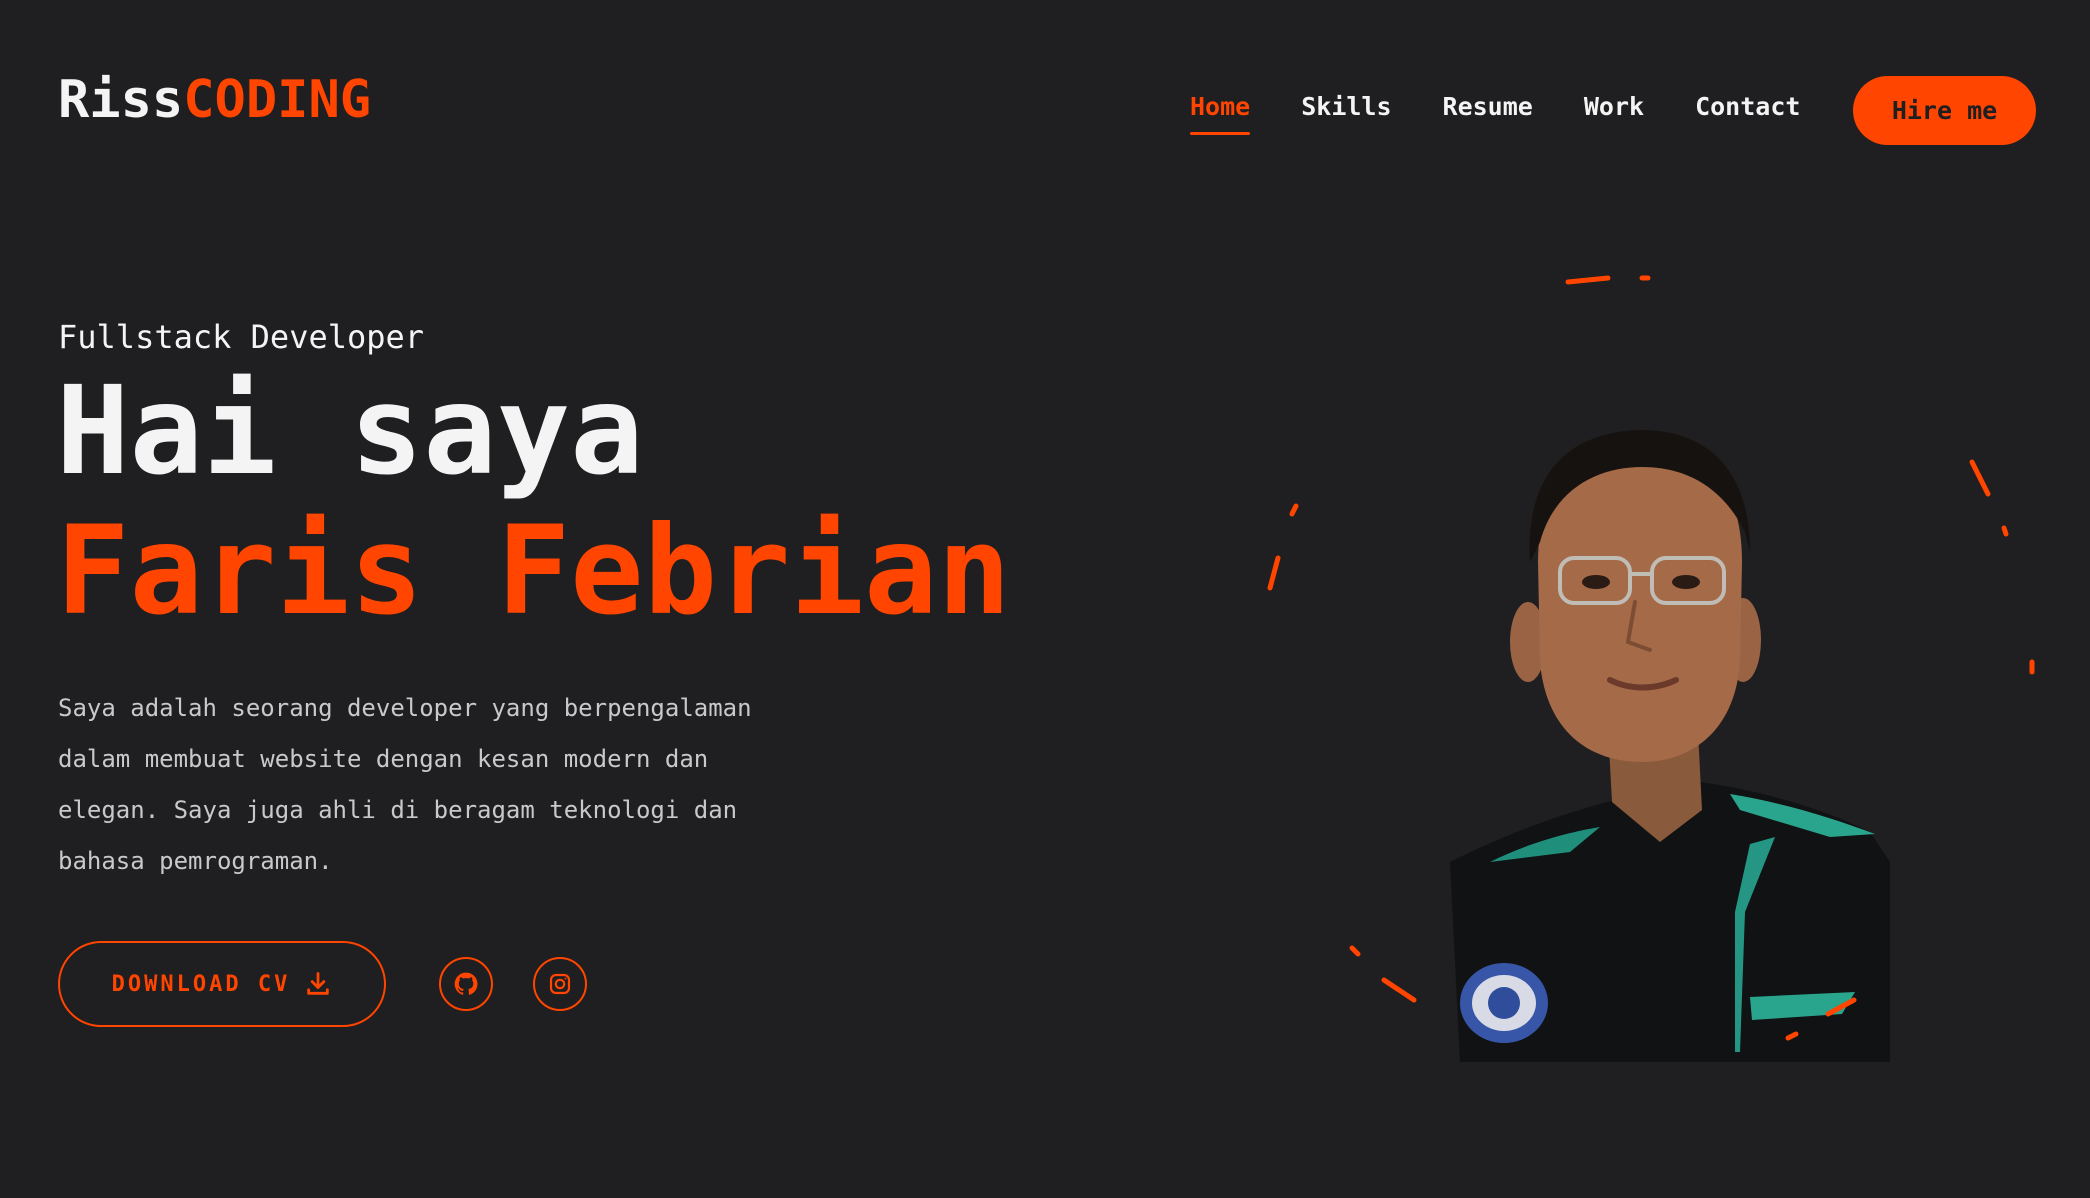 This screenshot has width=2090, height=1198. What do you see at coordinates (1220, 113) in the screenshot?
I see `nav-item-home: Home` at bounding box center [1220, 113].